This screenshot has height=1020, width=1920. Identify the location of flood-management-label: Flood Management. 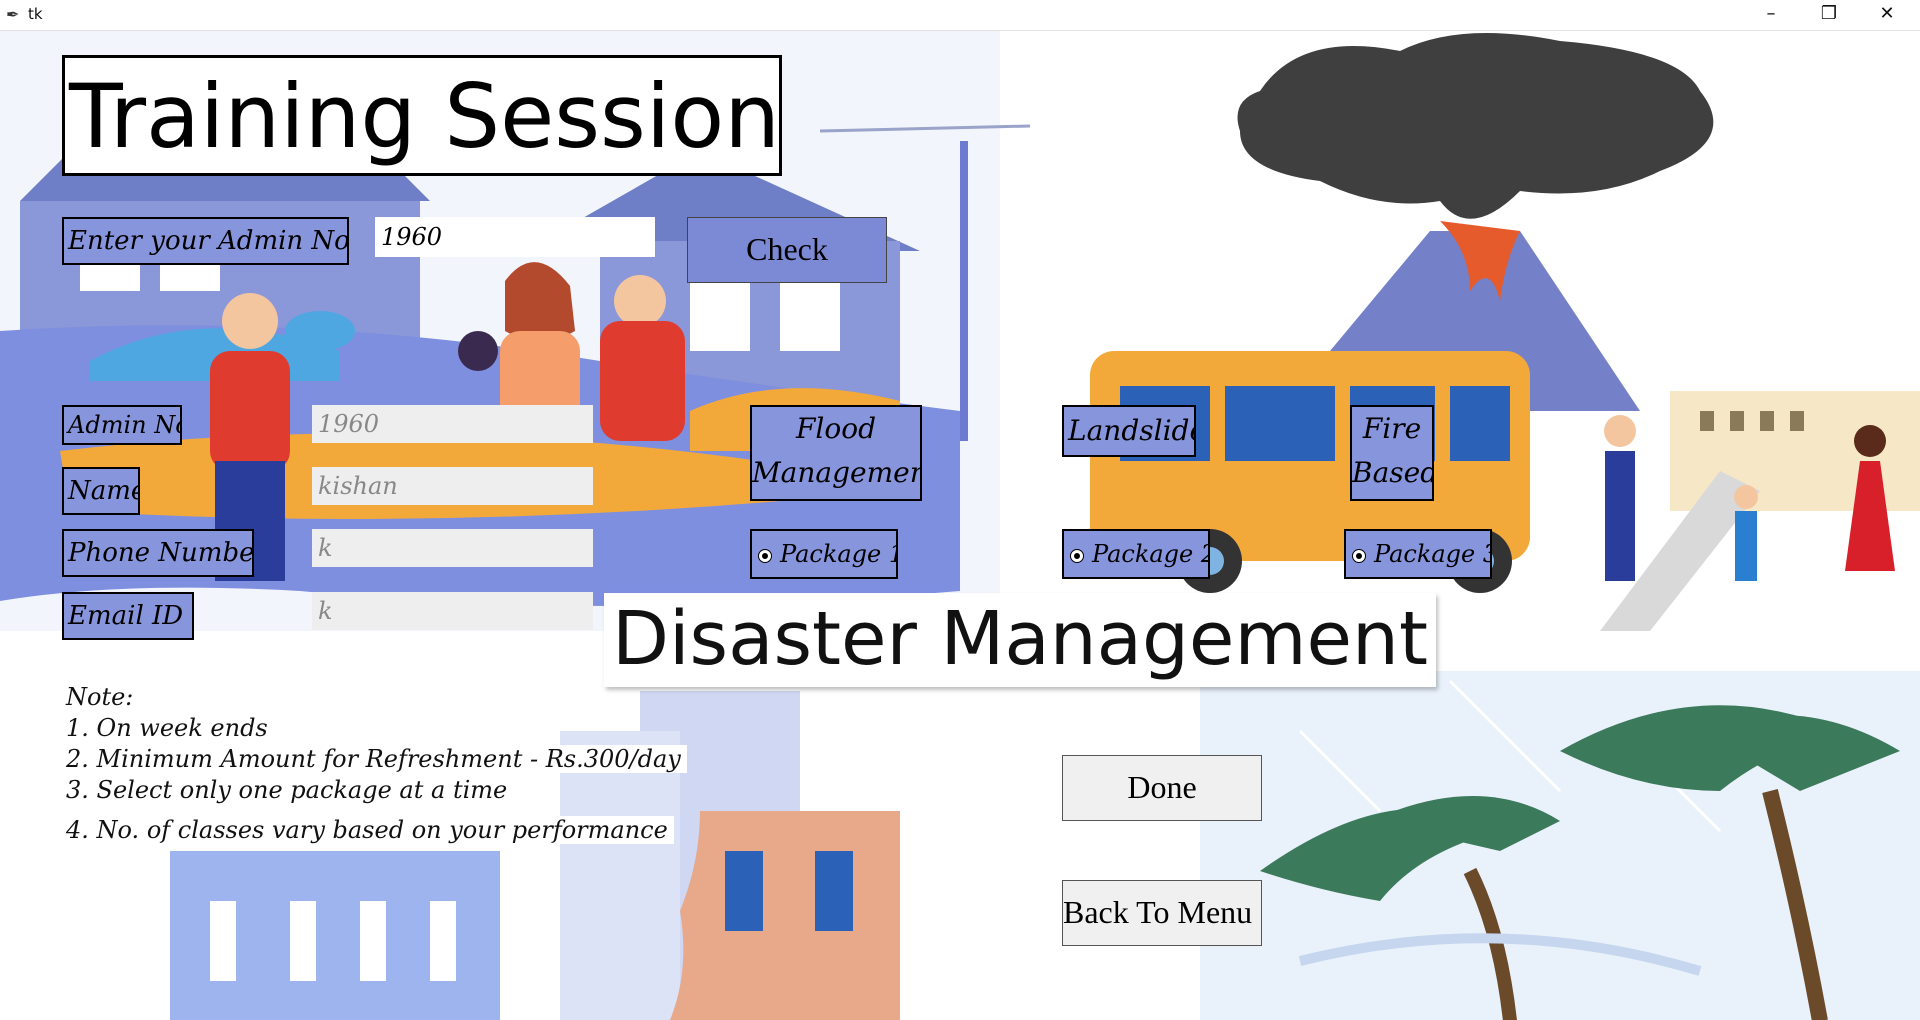
(836, 453).